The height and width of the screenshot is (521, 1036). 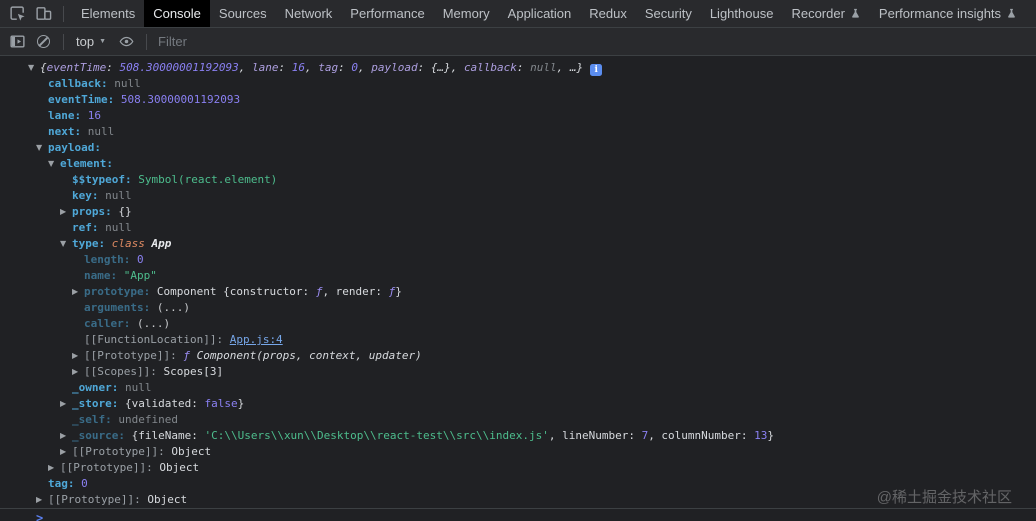 What do you see at coordinates (825, 13) in the screenshot?
I see `tab-recorder: Recorder` at bounding box center [825, 13].